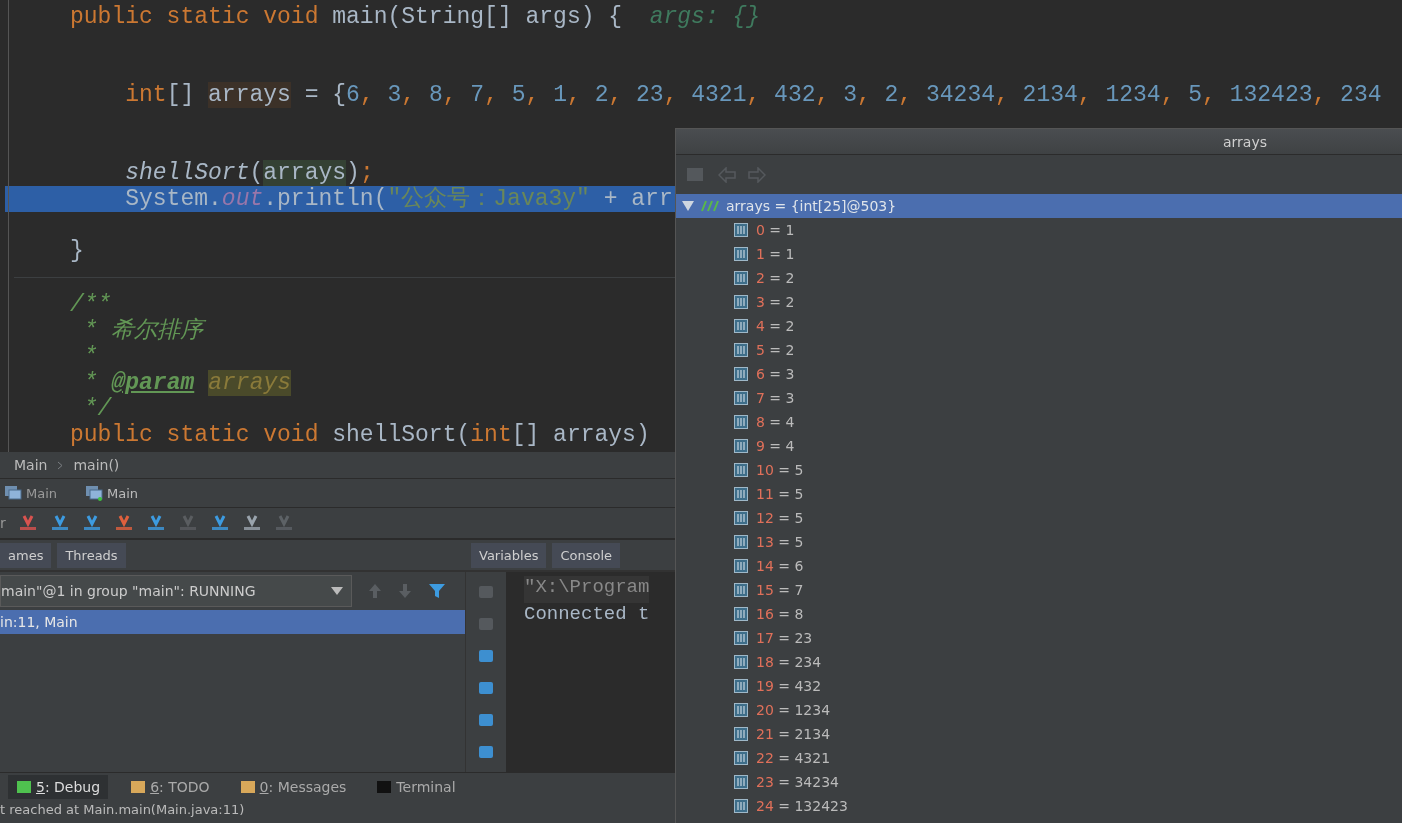 This screenshot has height=823, width=1402. Describe the element at coordinates (91, 305) in the screenshot. I see `code-line: /**` at that location.